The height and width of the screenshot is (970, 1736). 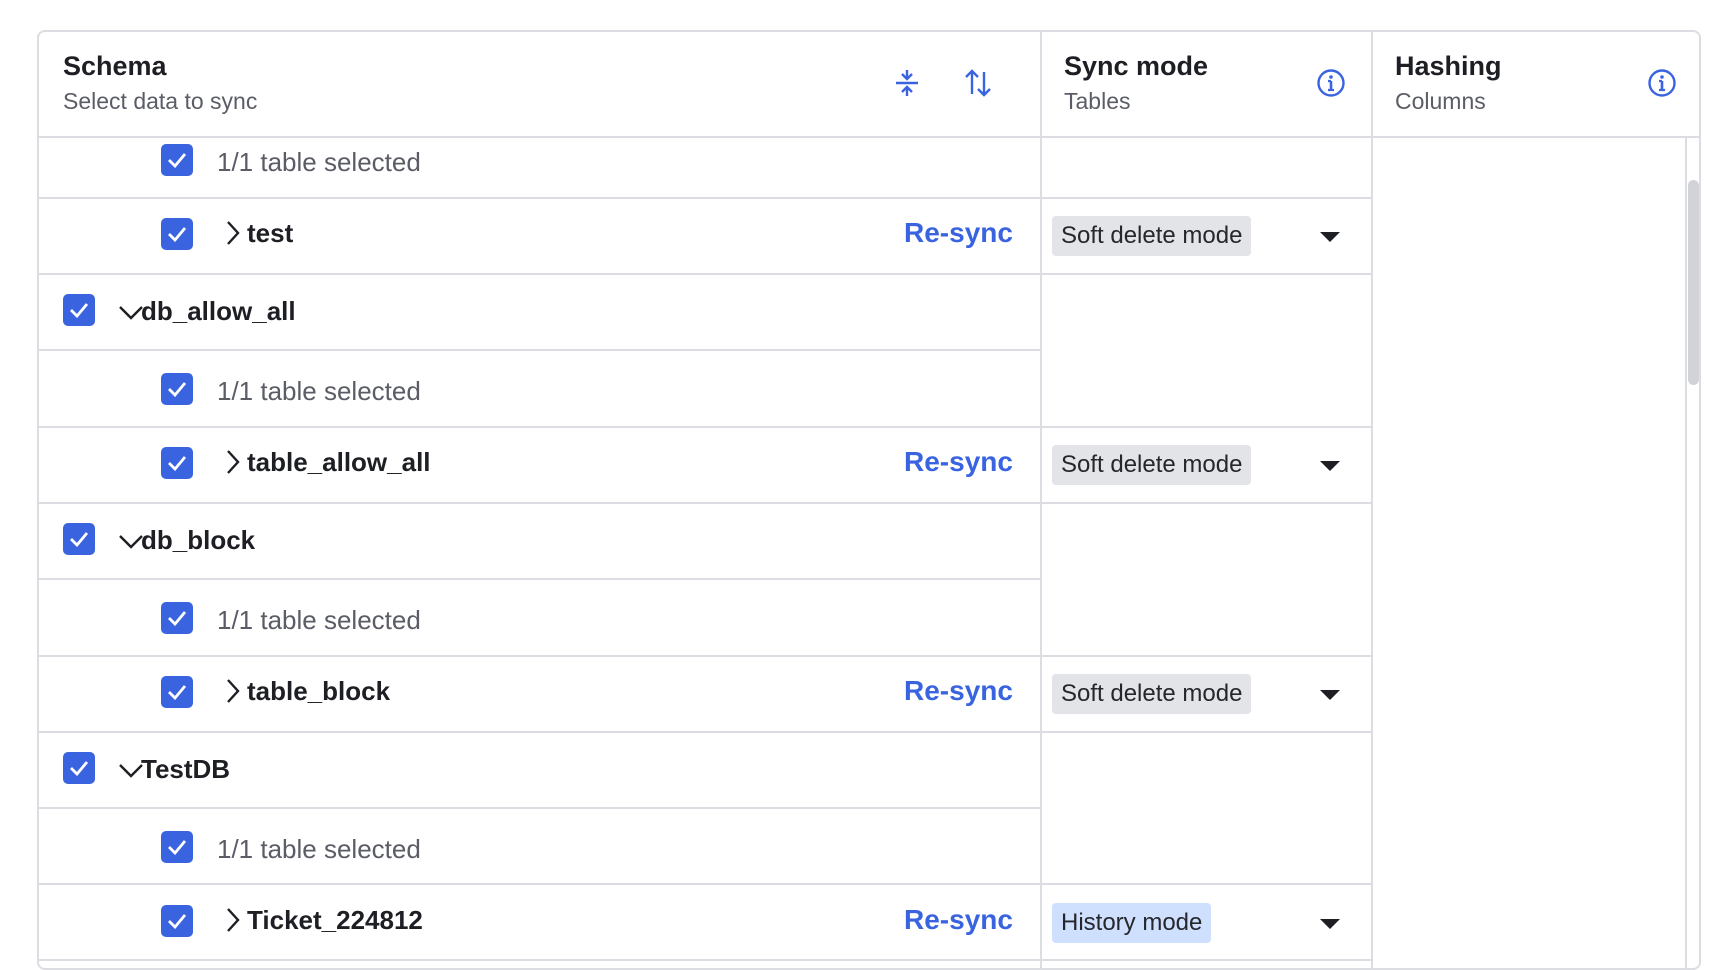 What do you see at coordinates (1331, 83) in the screenshot?
I see `sync-mode-info-icon` at bounding box center [1331, 83].